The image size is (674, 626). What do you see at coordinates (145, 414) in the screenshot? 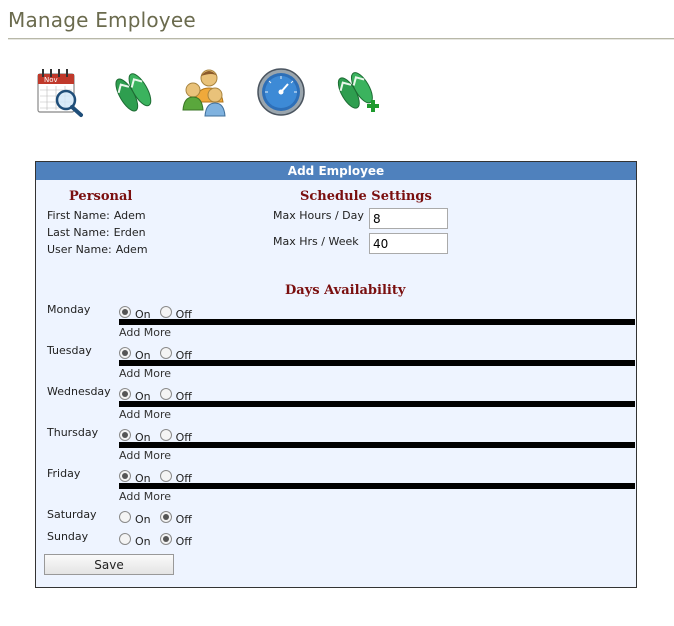
I see `wednesday-add-more-link: Add More` at bounding box center [145, 414].